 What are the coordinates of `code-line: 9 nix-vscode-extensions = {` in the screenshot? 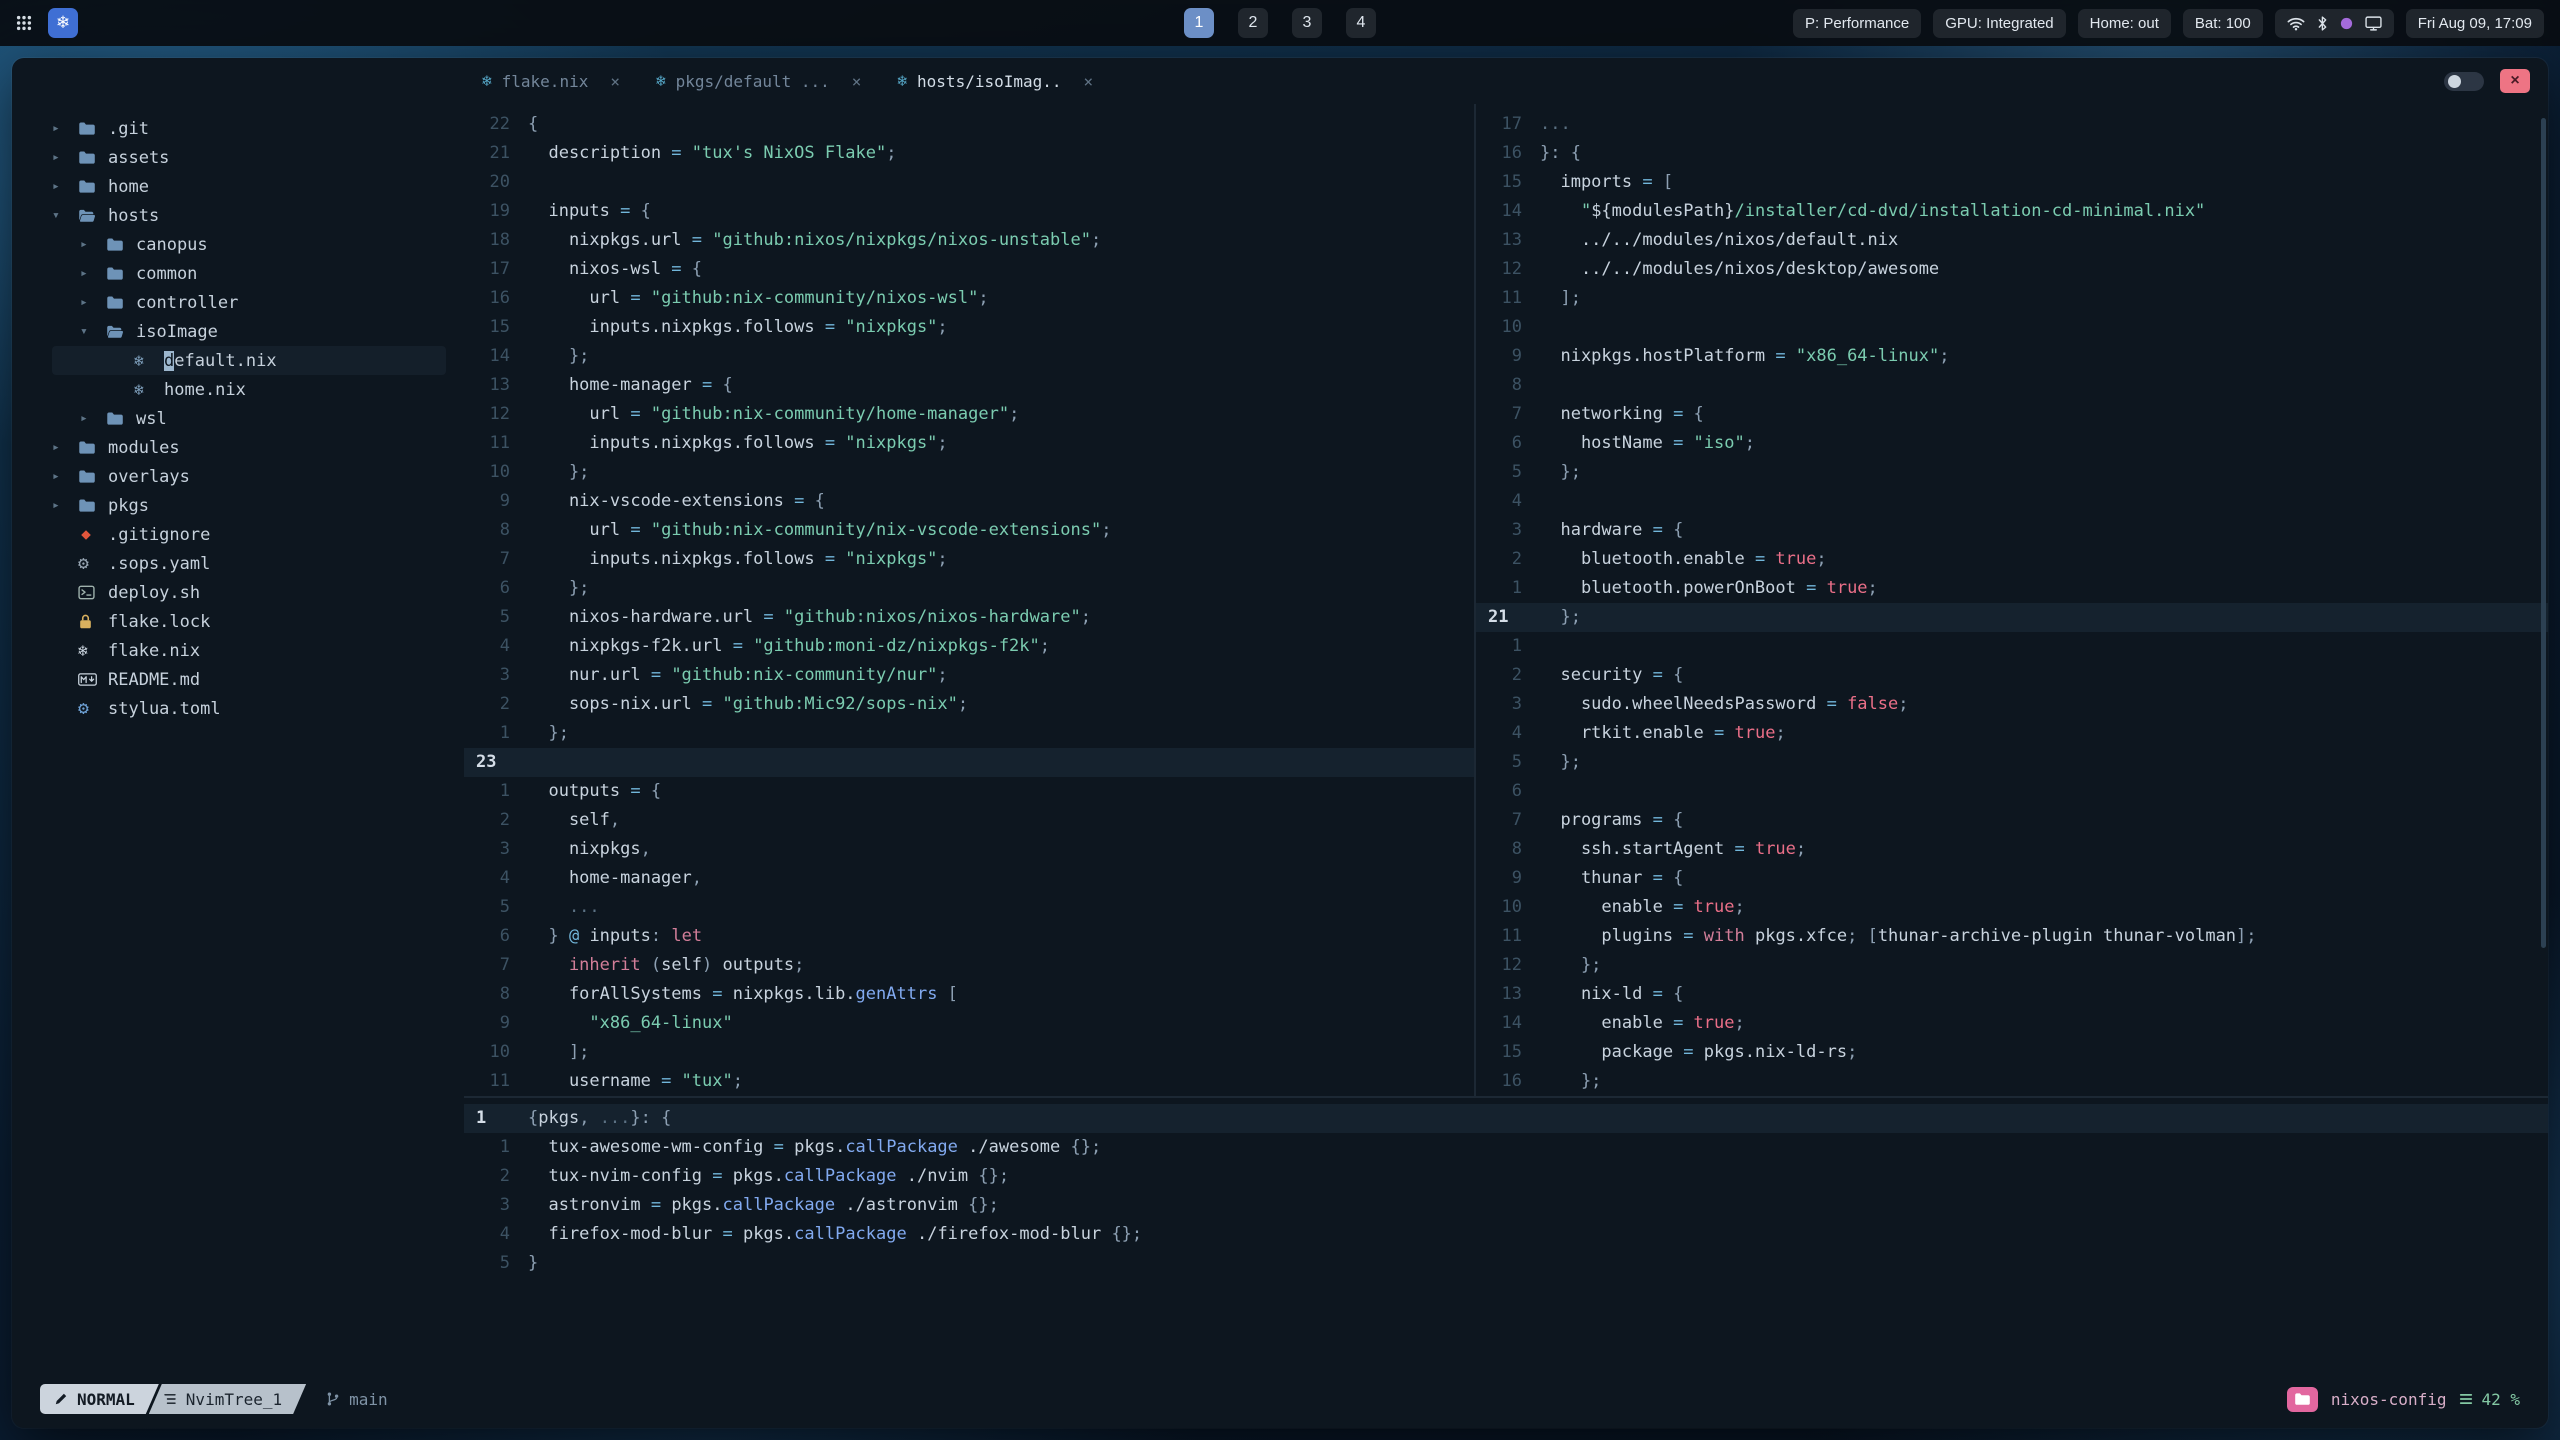 It's located at (969, 501).